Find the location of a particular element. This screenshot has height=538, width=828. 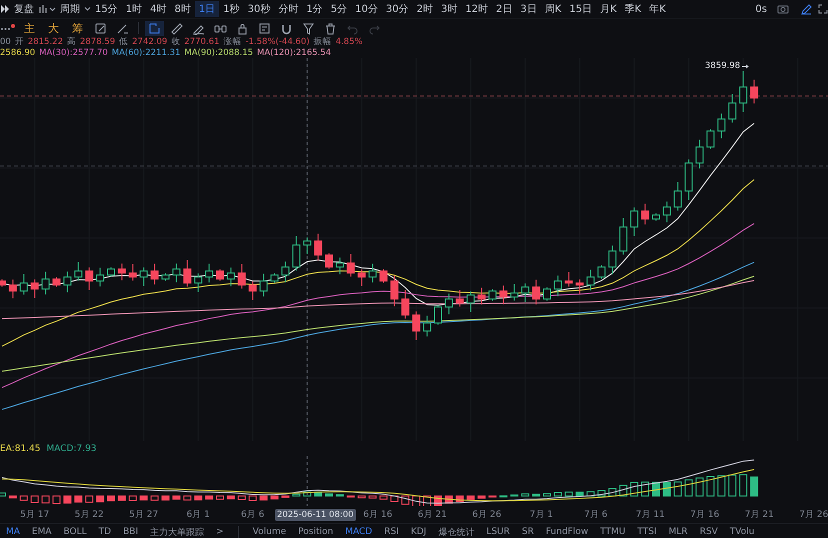

interval-tab: 3日 is located at coordinates (528, 9).